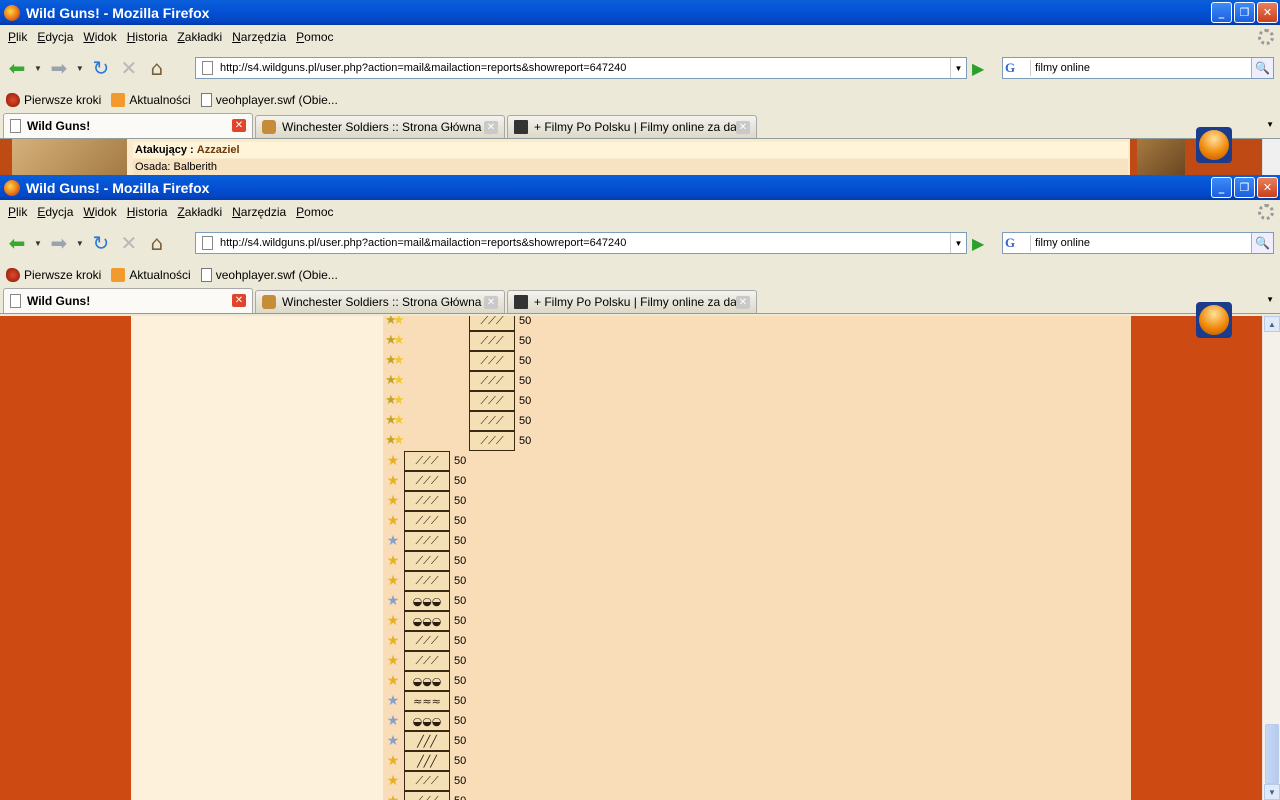  What do you see at coordinates (1271, 157) in the screenshot?
I see `scrollbar` at bounding box center [1271, 157].